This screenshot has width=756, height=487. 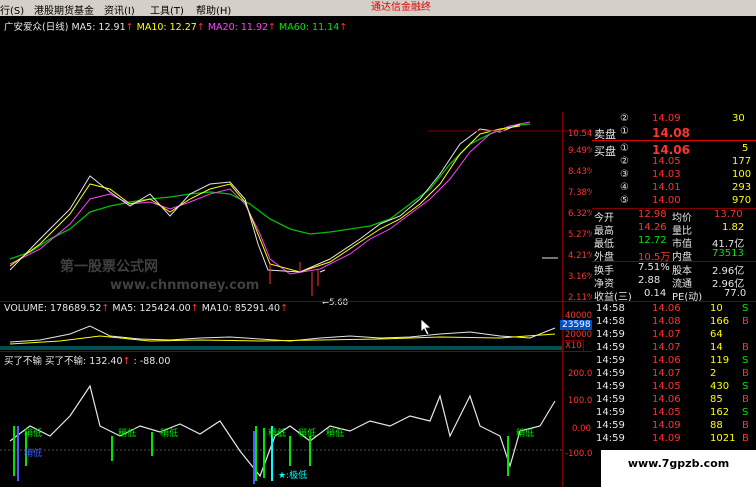 What do you see at coordinates (281, 337) in the screenshot?
I see `volume-bars` at bounding box center [281, 337].